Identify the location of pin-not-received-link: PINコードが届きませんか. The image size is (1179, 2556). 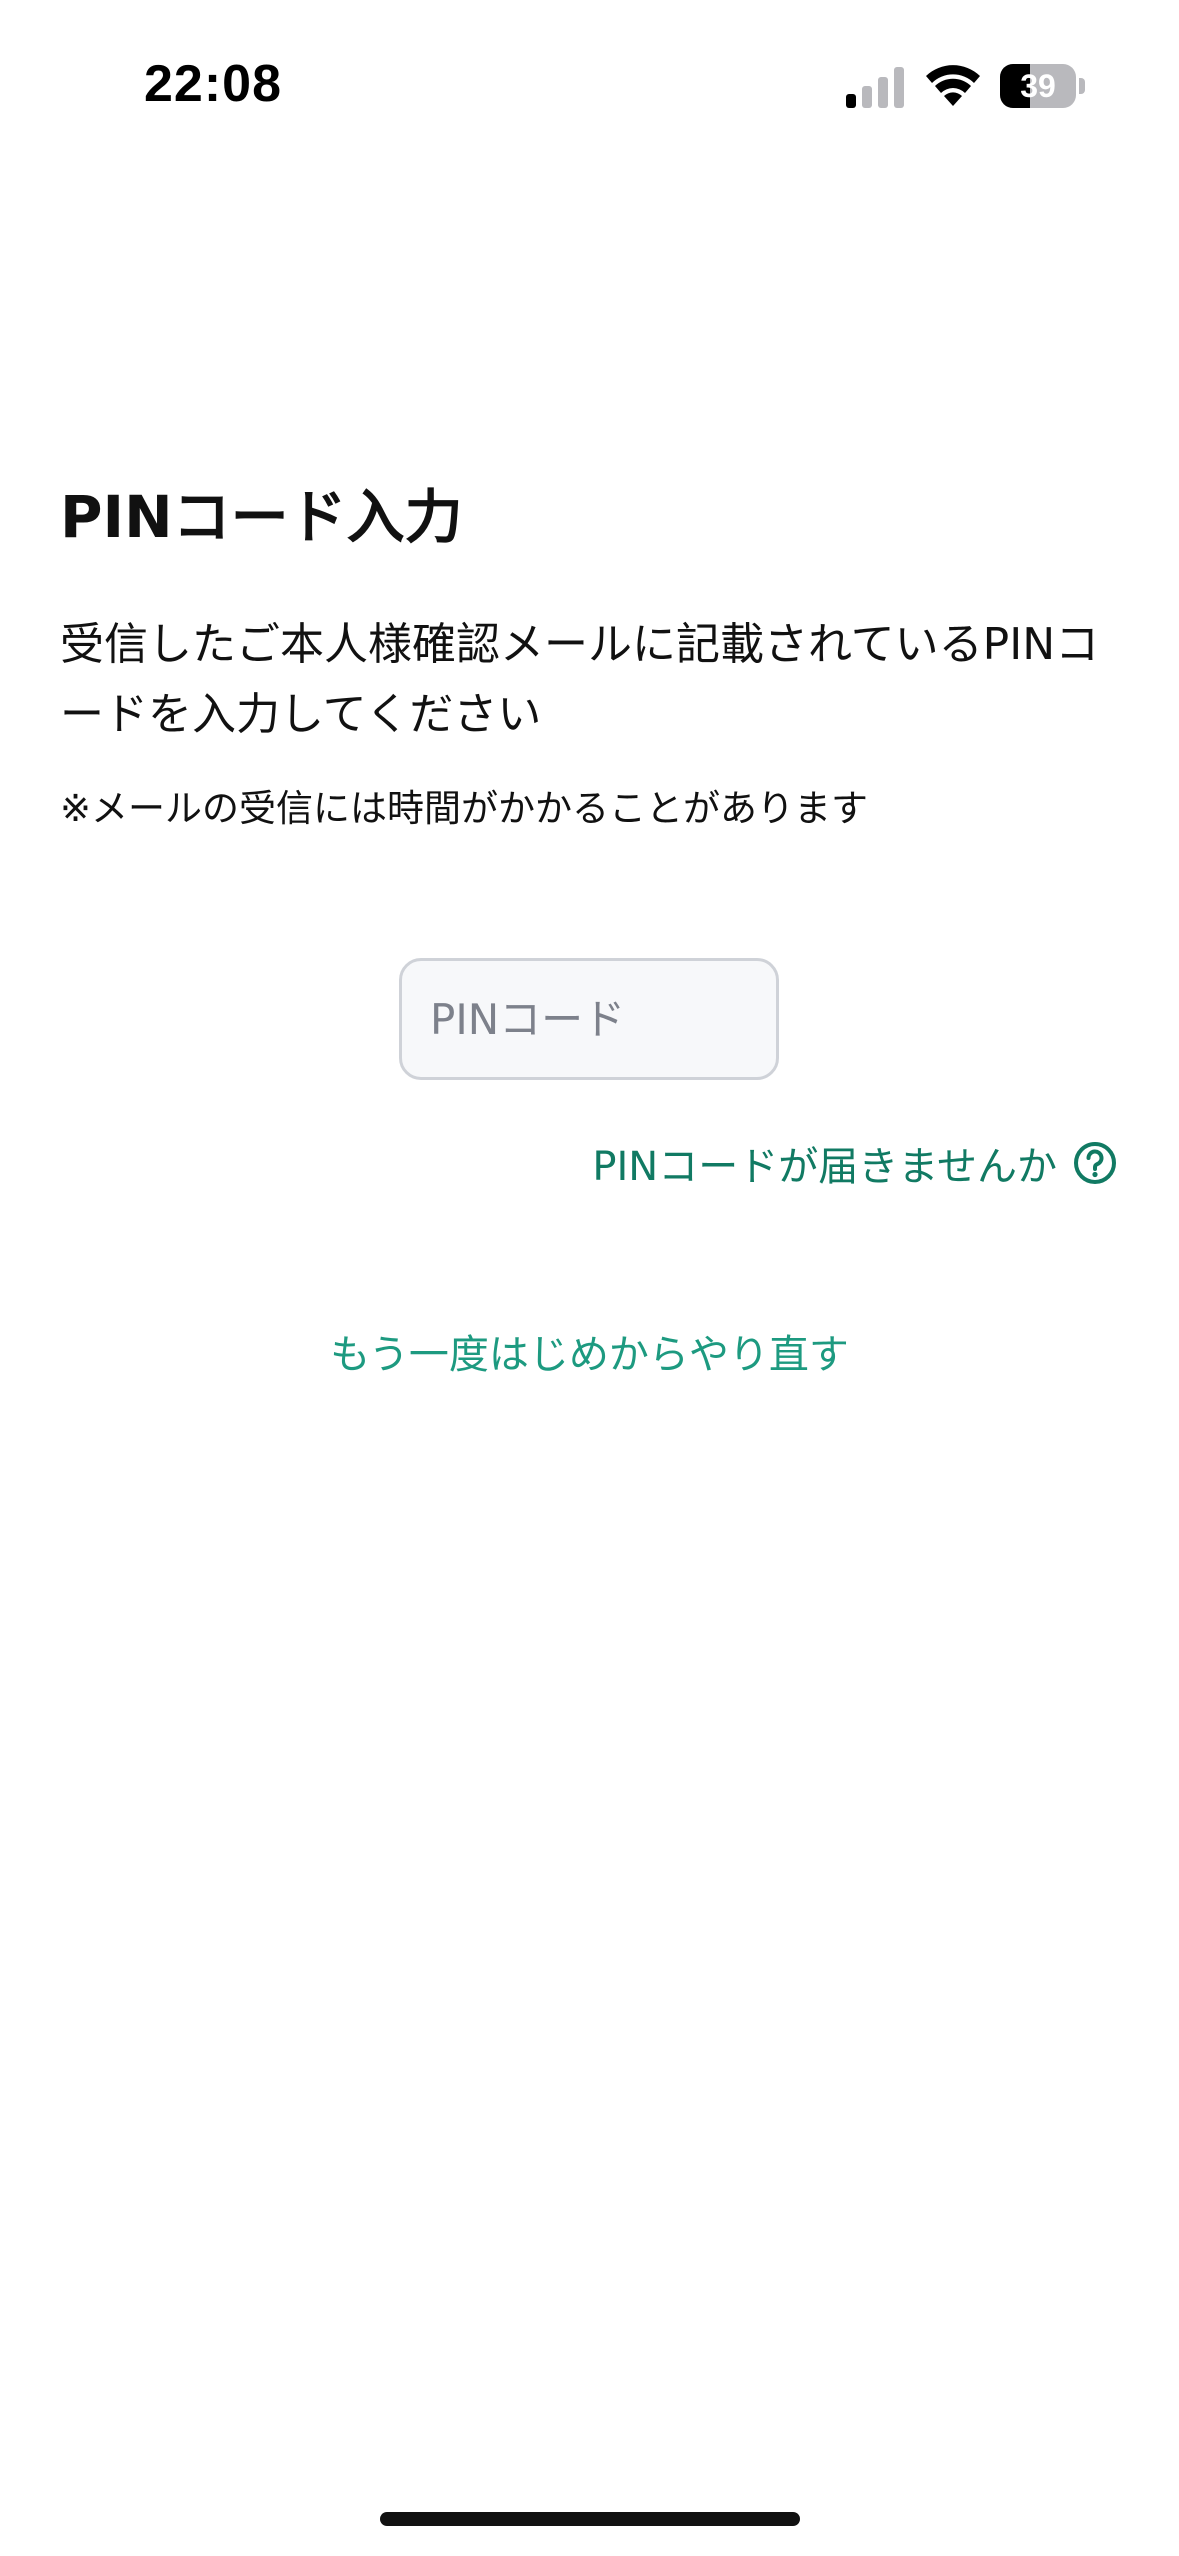
(854, 1163).